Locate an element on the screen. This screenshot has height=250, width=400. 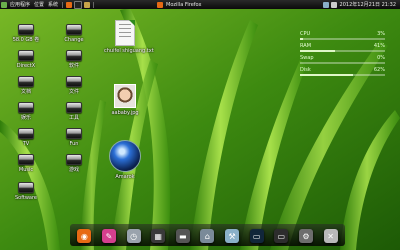
monitor-icon: ▭ is located at coordinates (281, 236).